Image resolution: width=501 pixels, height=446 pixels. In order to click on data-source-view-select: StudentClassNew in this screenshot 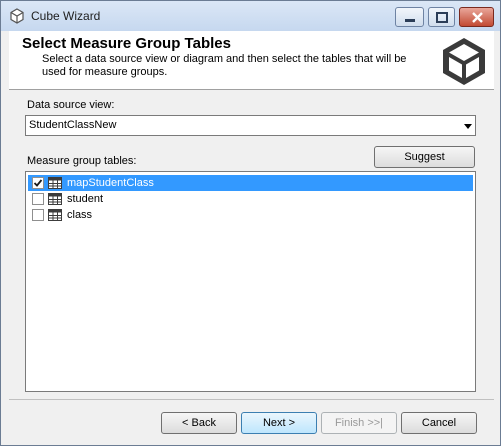, I will do `click(250, 125)`.